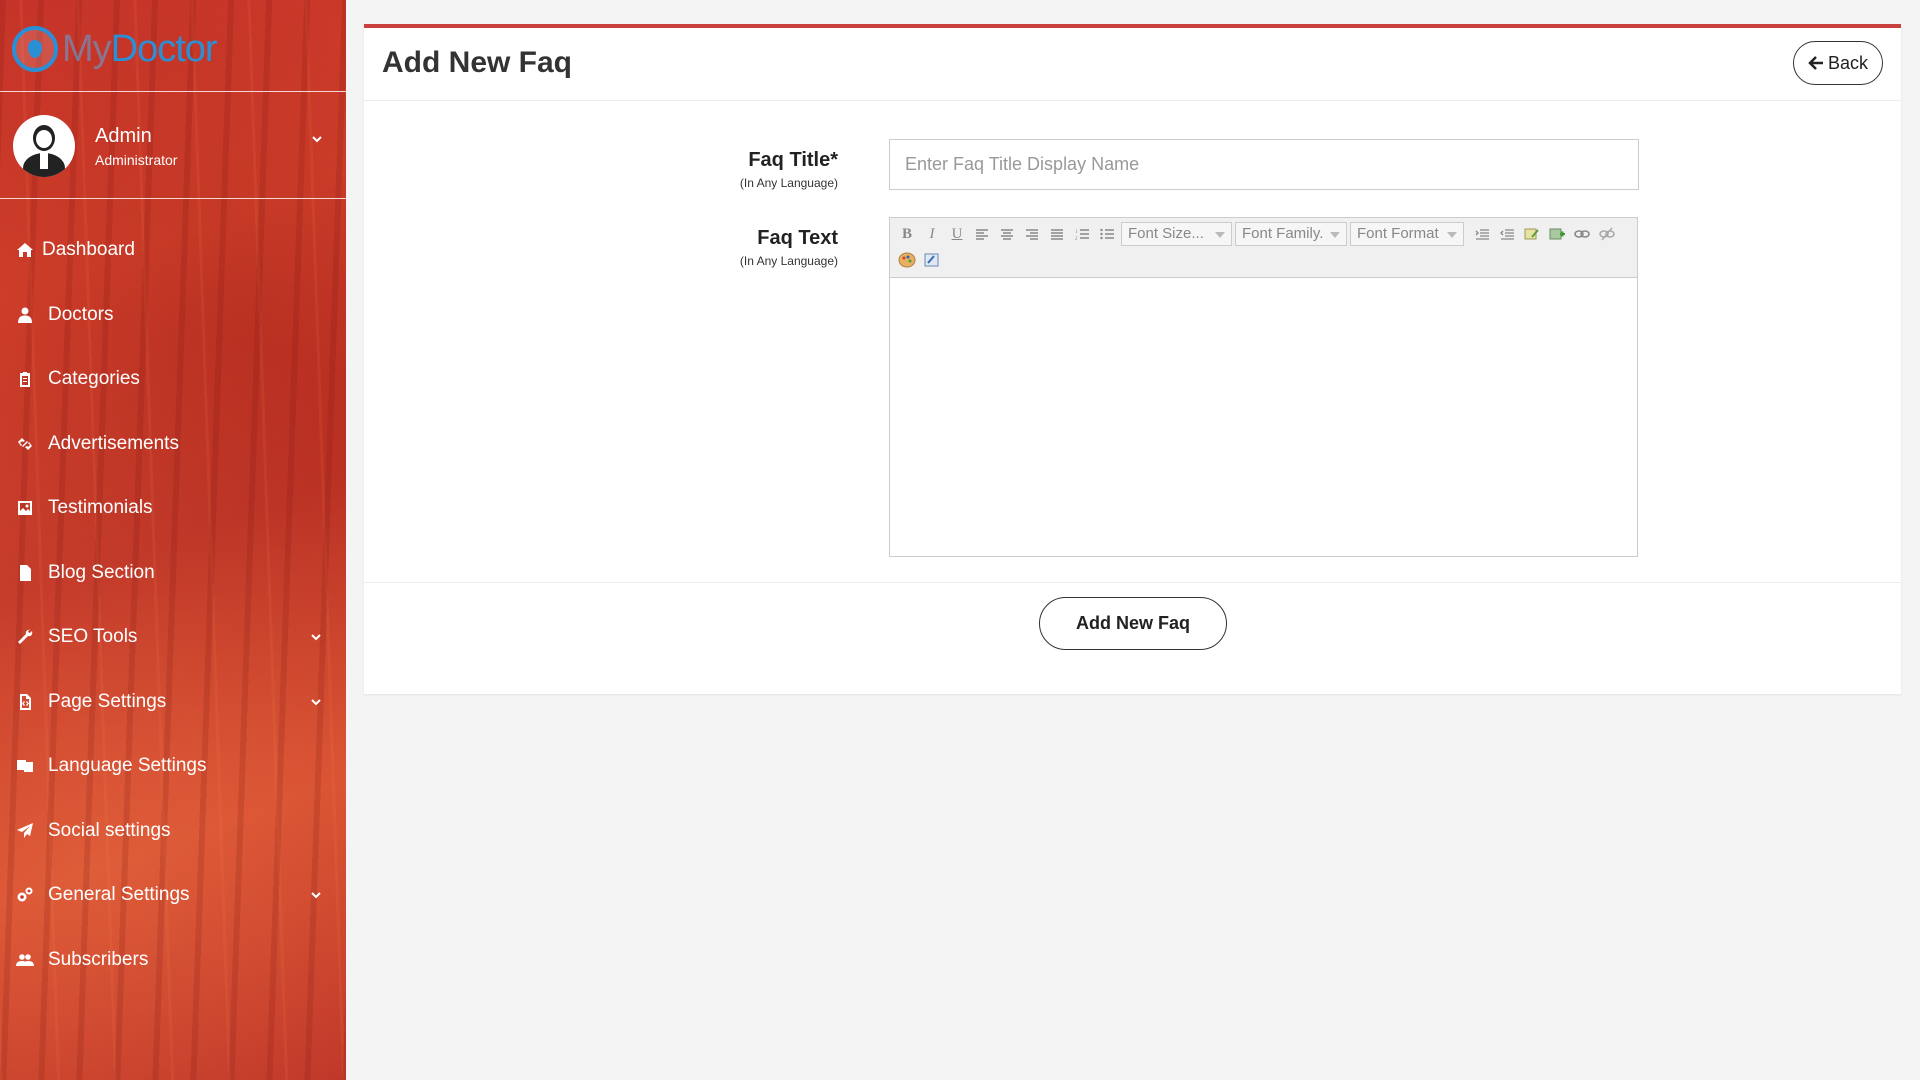 This screenshot has width=1920, height=1080. I want to click on align-right-icon, so click(1032, 234).